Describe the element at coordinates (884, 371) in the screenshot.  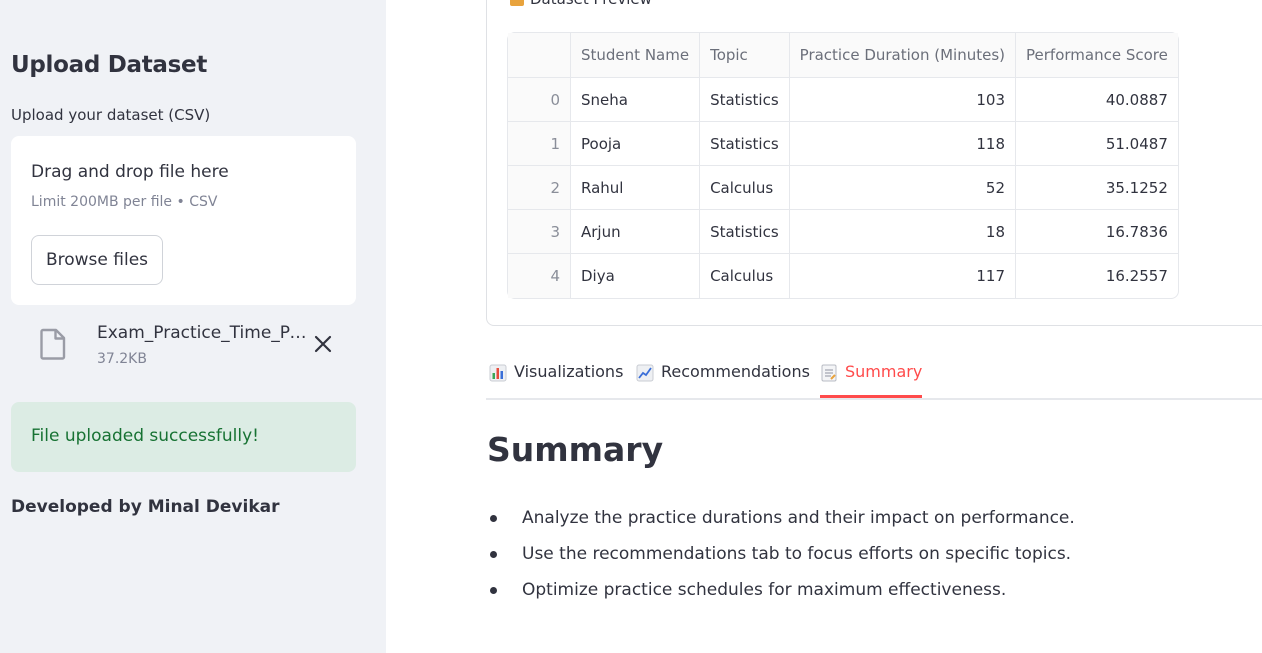
I see `tab-summary-label: Summary` at that location.